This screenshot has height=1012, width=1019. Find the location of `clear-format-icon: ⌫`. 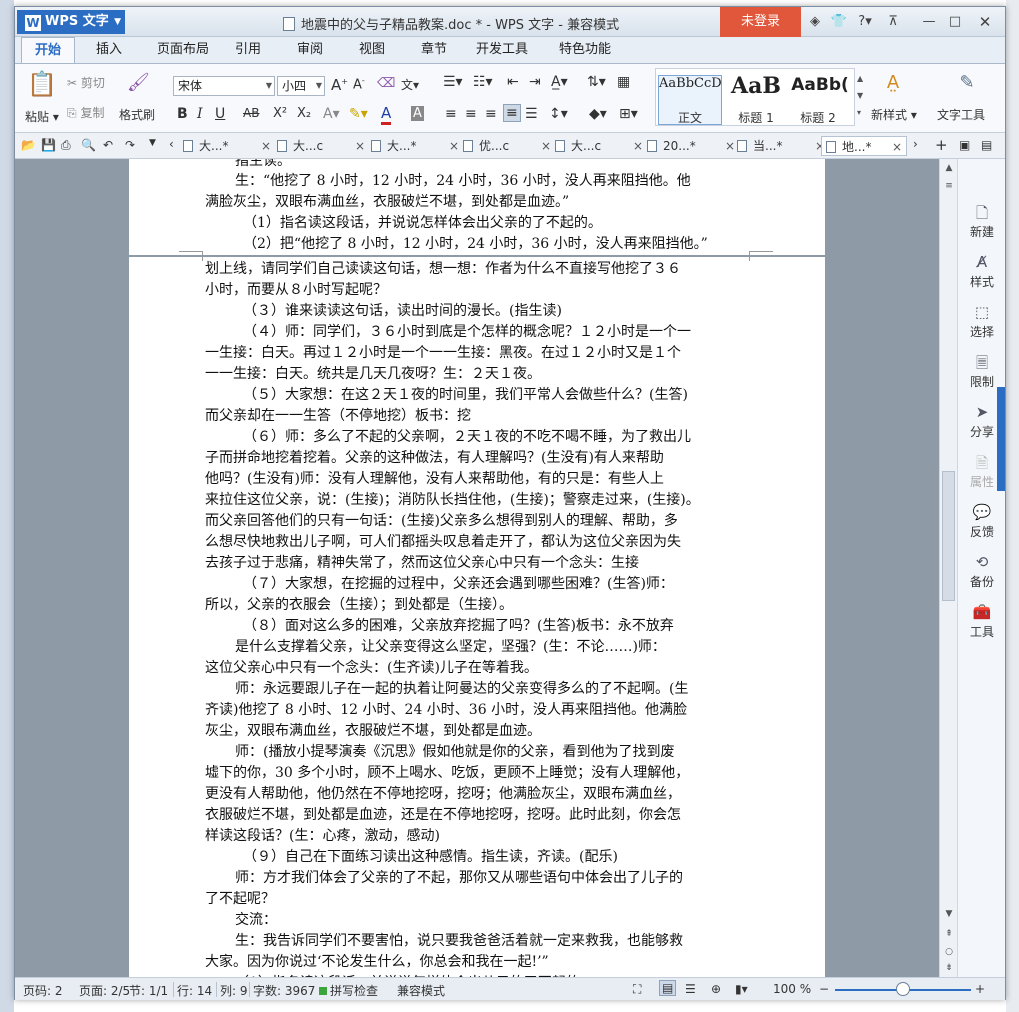

clear-format-icon: ⌫ is located at coordinates (386, 83).